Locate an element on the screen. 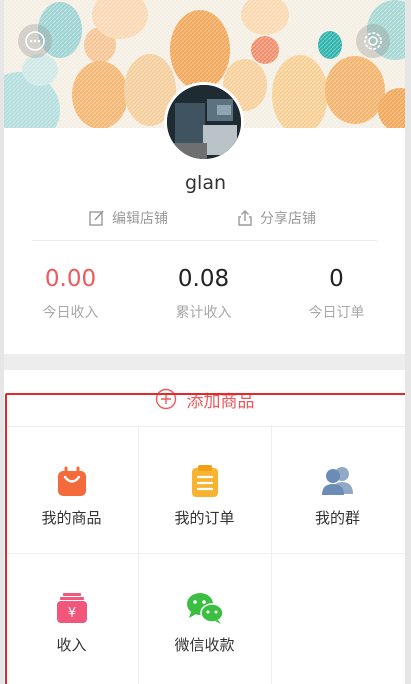 The image size is (411, 684). menu-item-my-products: 我的商品 is located at coordinates (71, 490).